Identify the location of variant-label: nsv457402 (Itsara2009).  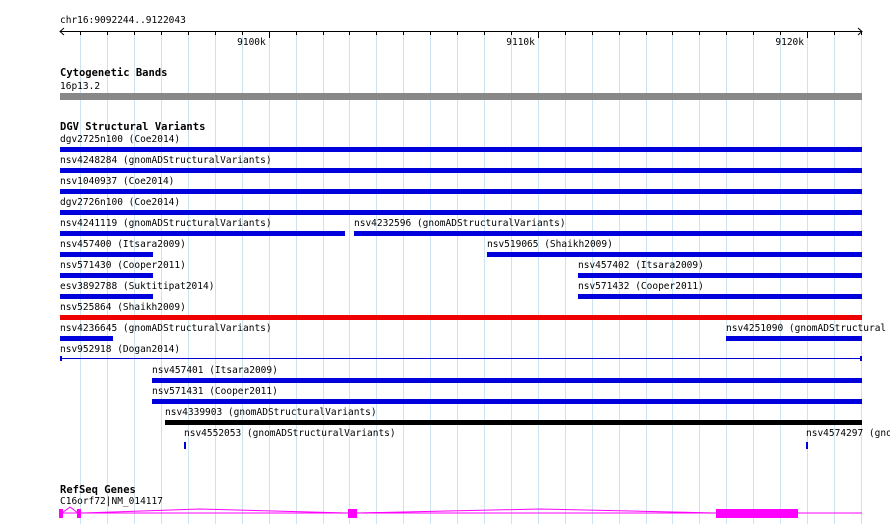
(641, 265).